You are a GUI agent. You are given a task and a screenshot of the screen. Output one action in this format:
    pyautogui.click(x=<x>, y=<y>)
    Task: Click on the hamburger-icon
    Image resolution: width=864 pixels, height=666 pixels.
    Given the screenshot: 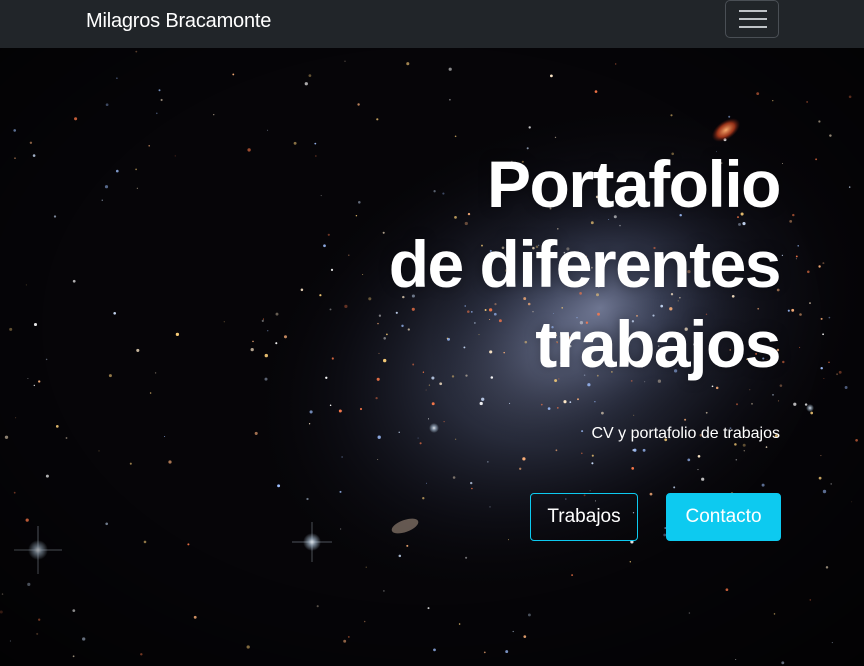 What is the action you would take?
    pyautogui.click(x=753, y=19)
    